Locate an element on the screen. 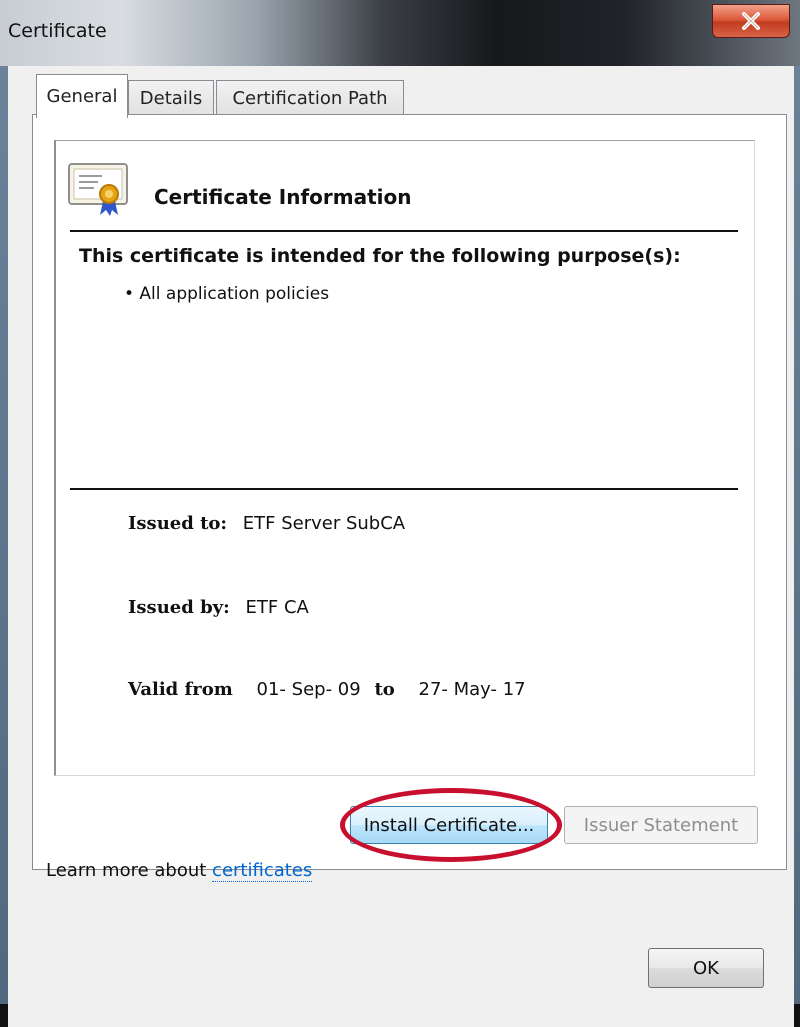  issuer-statement-label: Issuer Statement is located at coordinates (661, 825).